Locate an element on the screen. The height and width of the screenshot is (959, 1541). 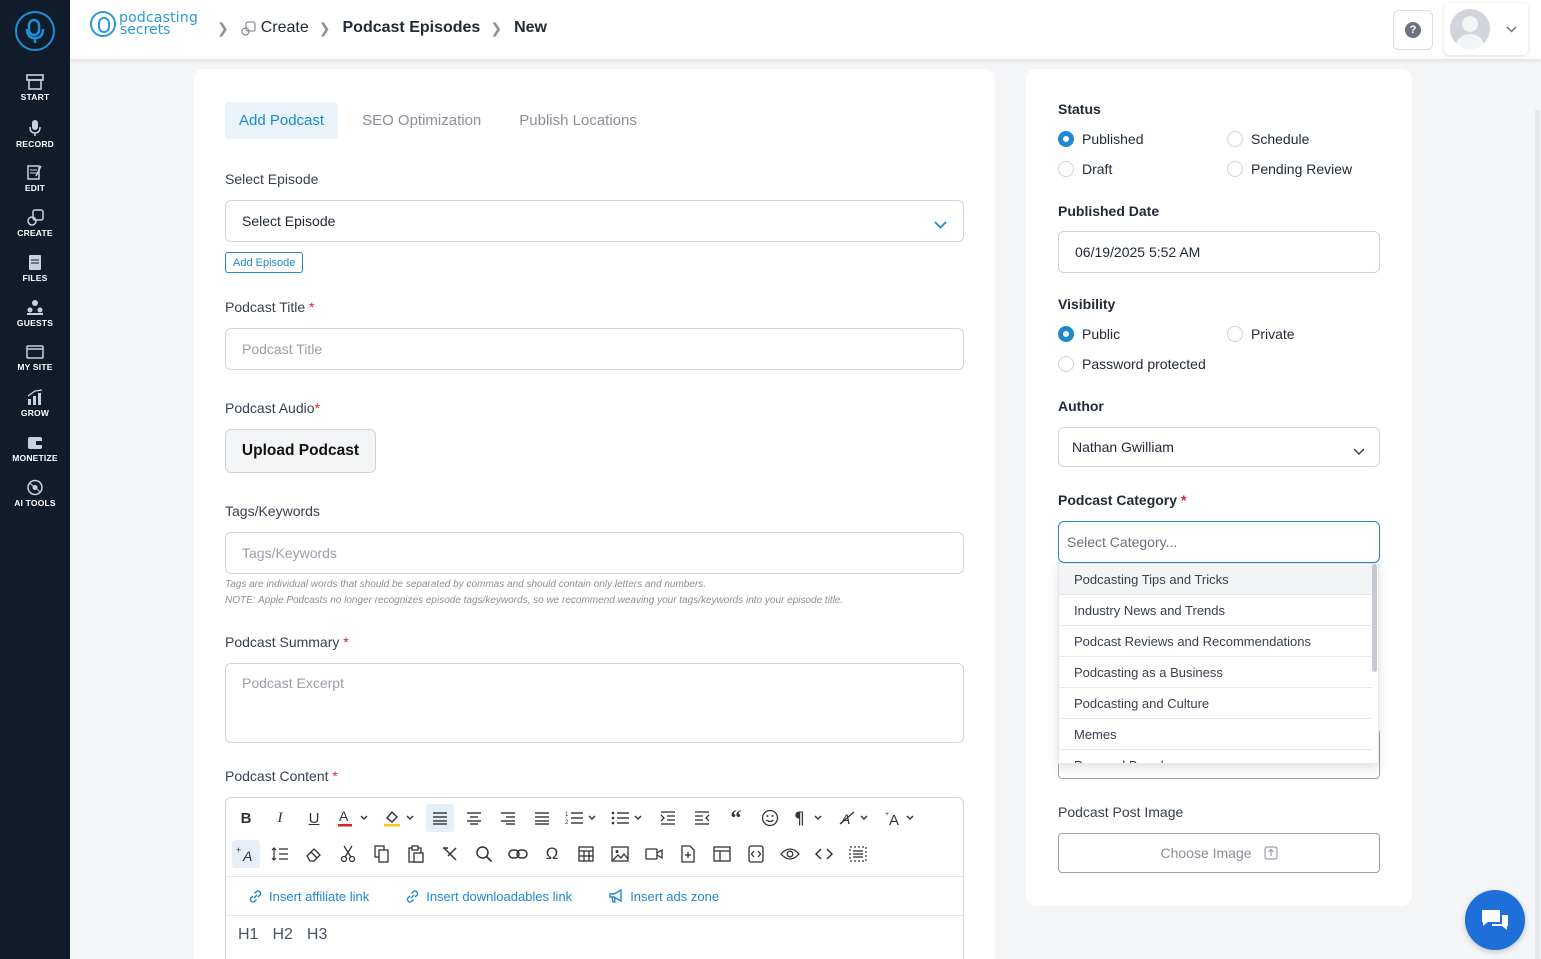
category-option: Podcasting Tips and Tricks is located at coordinates (1216, 579).